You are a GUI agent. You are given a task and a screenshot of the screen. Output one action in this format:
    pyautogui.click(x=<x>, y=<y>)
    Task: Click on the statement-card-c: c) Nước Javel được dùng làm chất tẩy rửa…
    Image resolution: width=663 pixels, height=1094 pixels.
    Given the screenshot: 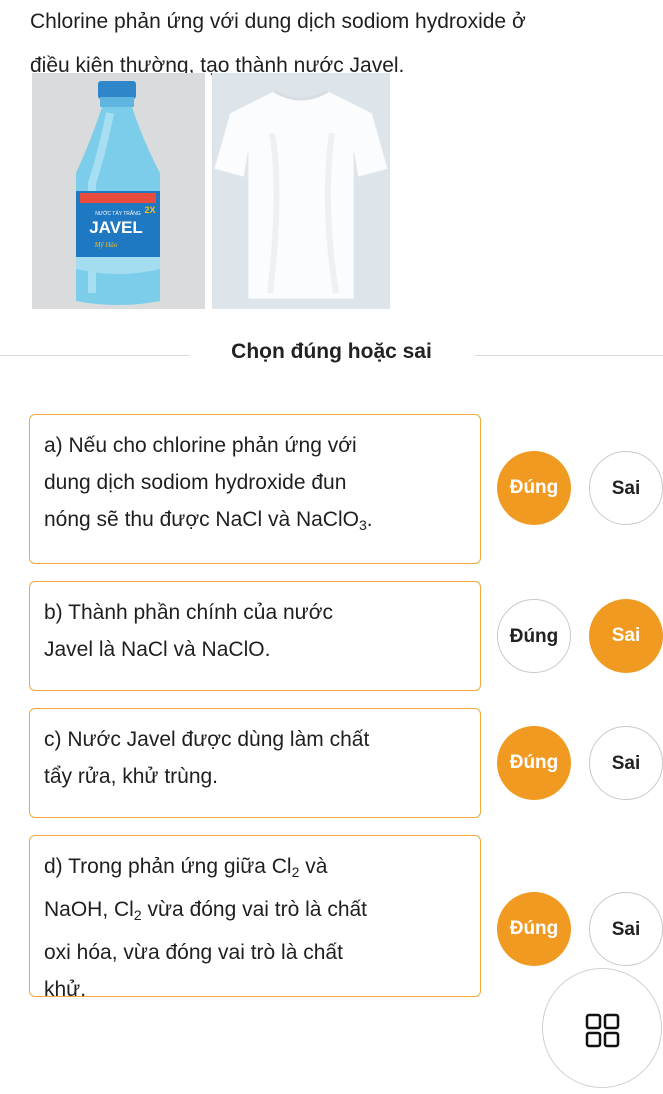 What is the action you would take?
    pyautogui.click(x=255, y=763)
    